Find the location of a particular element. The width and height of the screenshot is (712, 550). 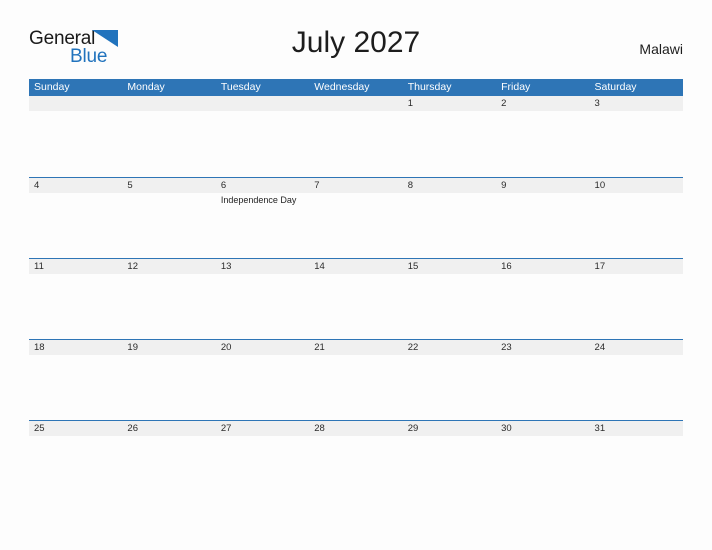

day-cell: 4 is located at coordinates (75, 185).